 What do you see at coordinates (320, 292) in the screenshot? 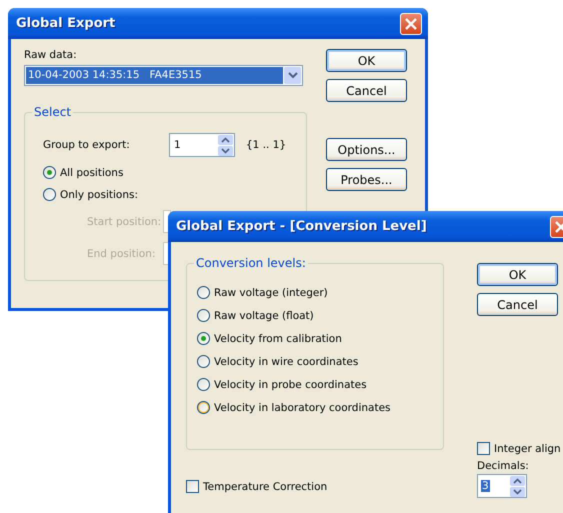
I see `radio-option: Raw voltage (integer)` at bounding box center [320, 292].